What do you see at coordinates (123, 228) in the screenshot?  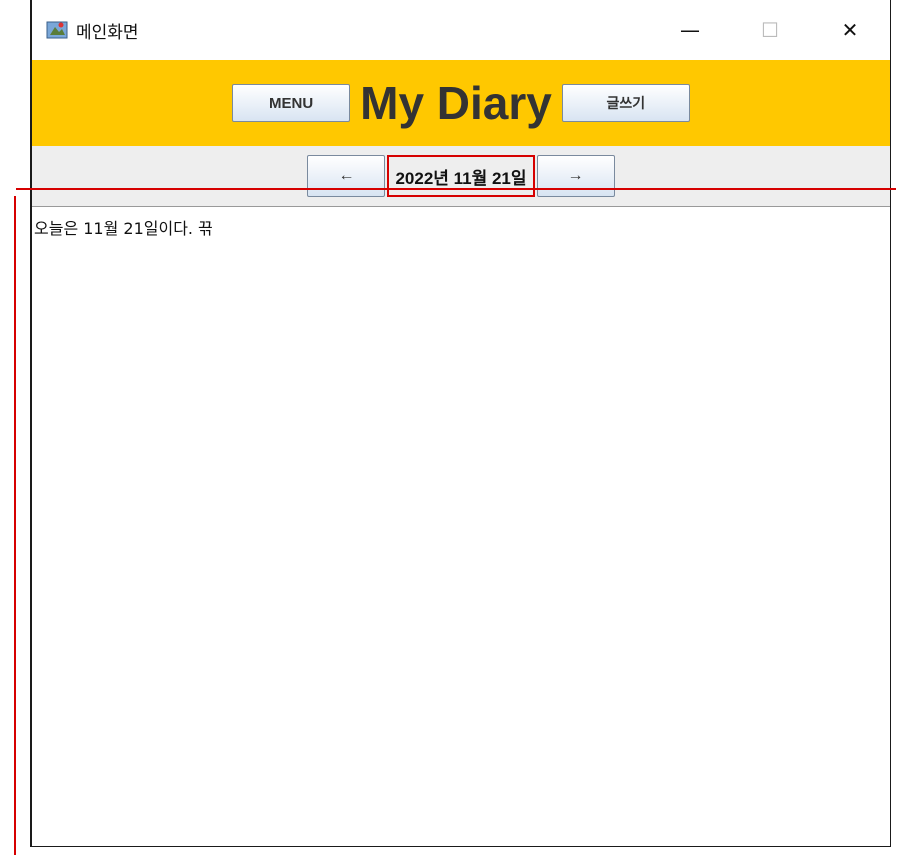 I see `diary-entry-text: 오늘은 11월 21일이다. 끆` at bounding box center [123, 228].